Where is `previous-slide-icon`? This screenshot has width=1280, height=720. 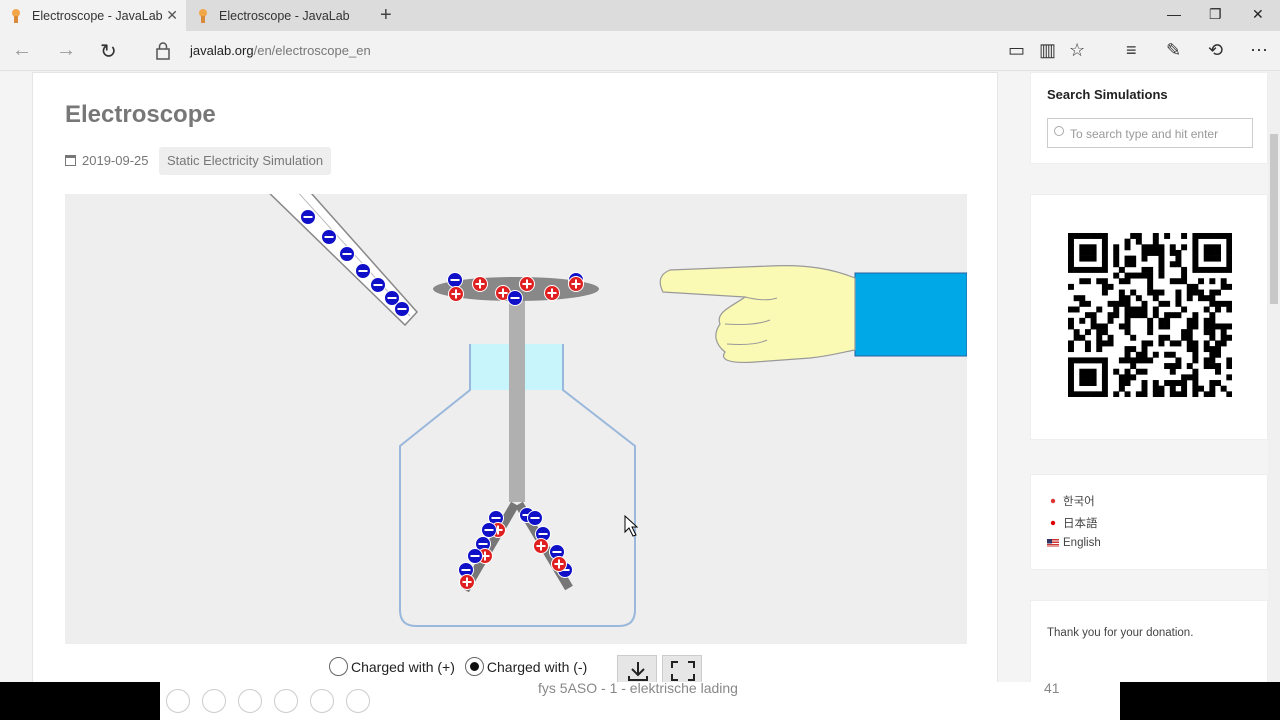 previous-slide-icon is located at coordinates (178, 701).